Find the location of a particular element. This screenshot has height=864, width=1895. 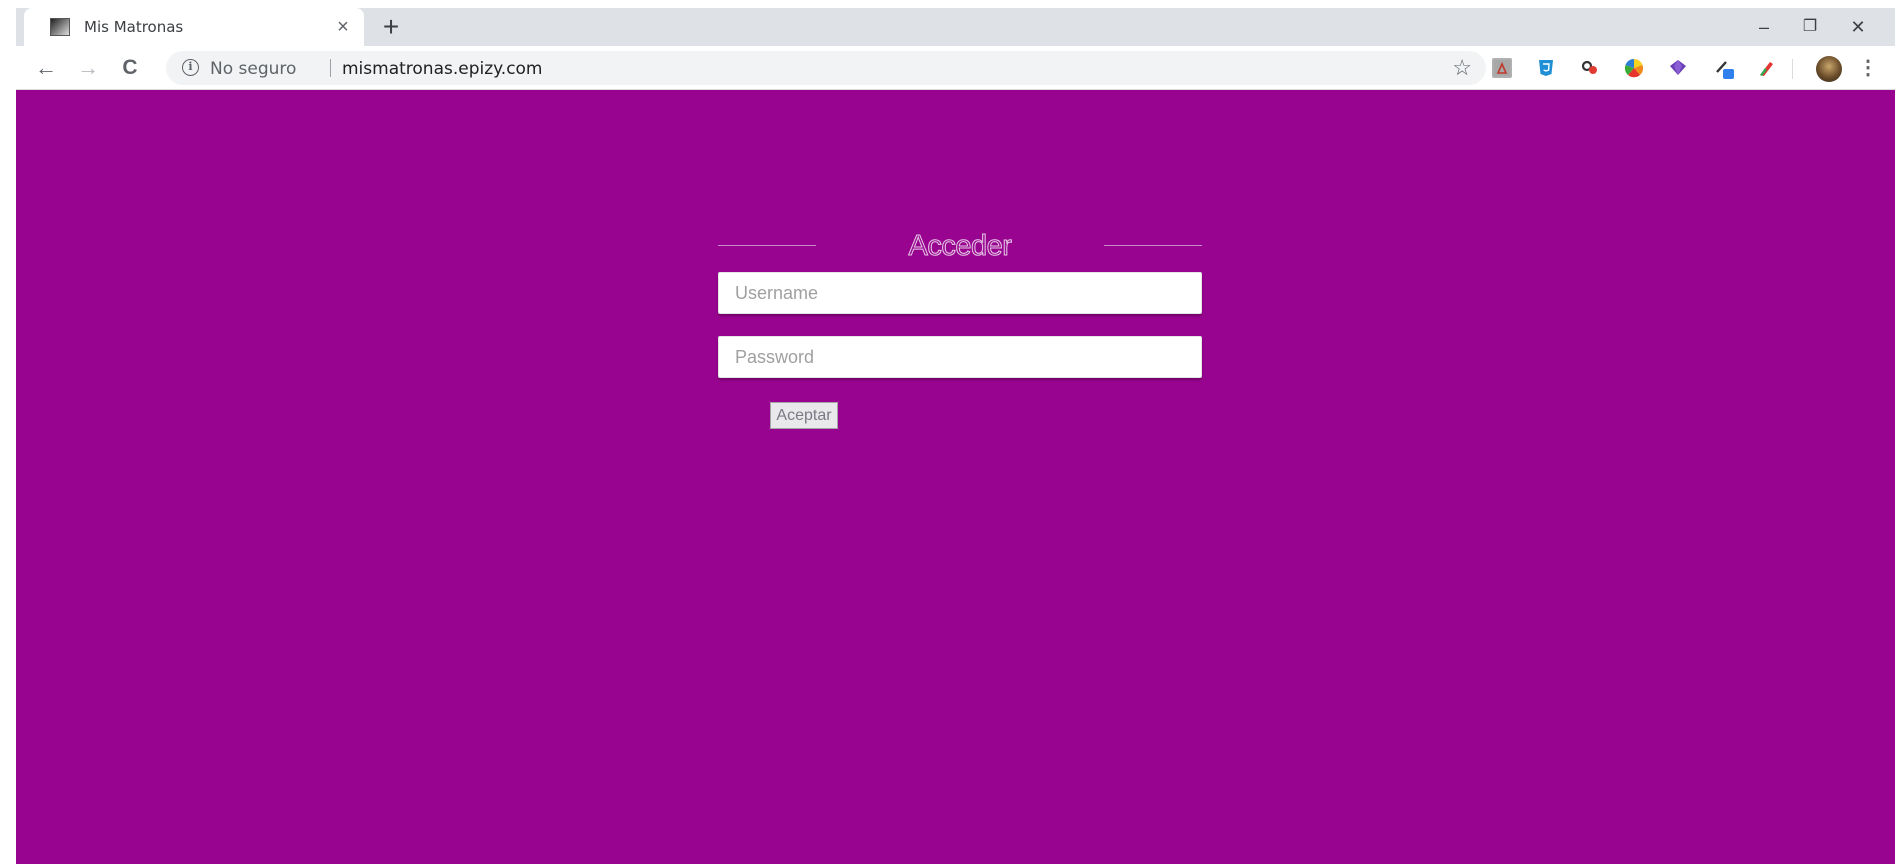

password-input is located at coordinates (960, 357).